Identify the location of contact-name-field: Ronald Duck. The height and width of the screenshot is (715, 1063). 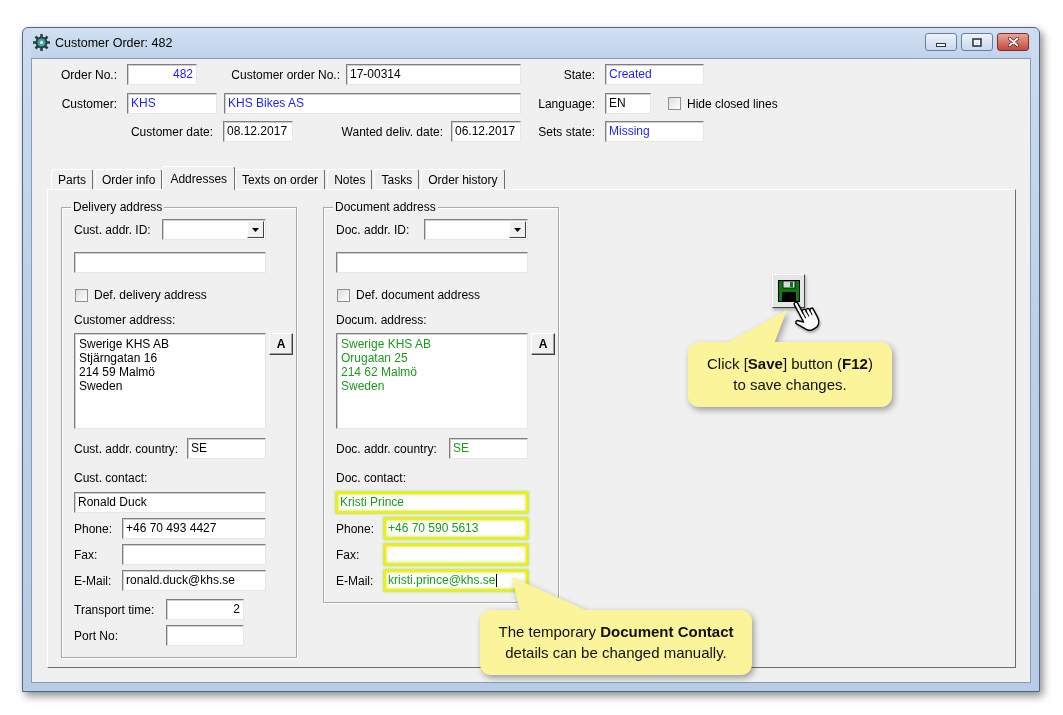
(170, 502).